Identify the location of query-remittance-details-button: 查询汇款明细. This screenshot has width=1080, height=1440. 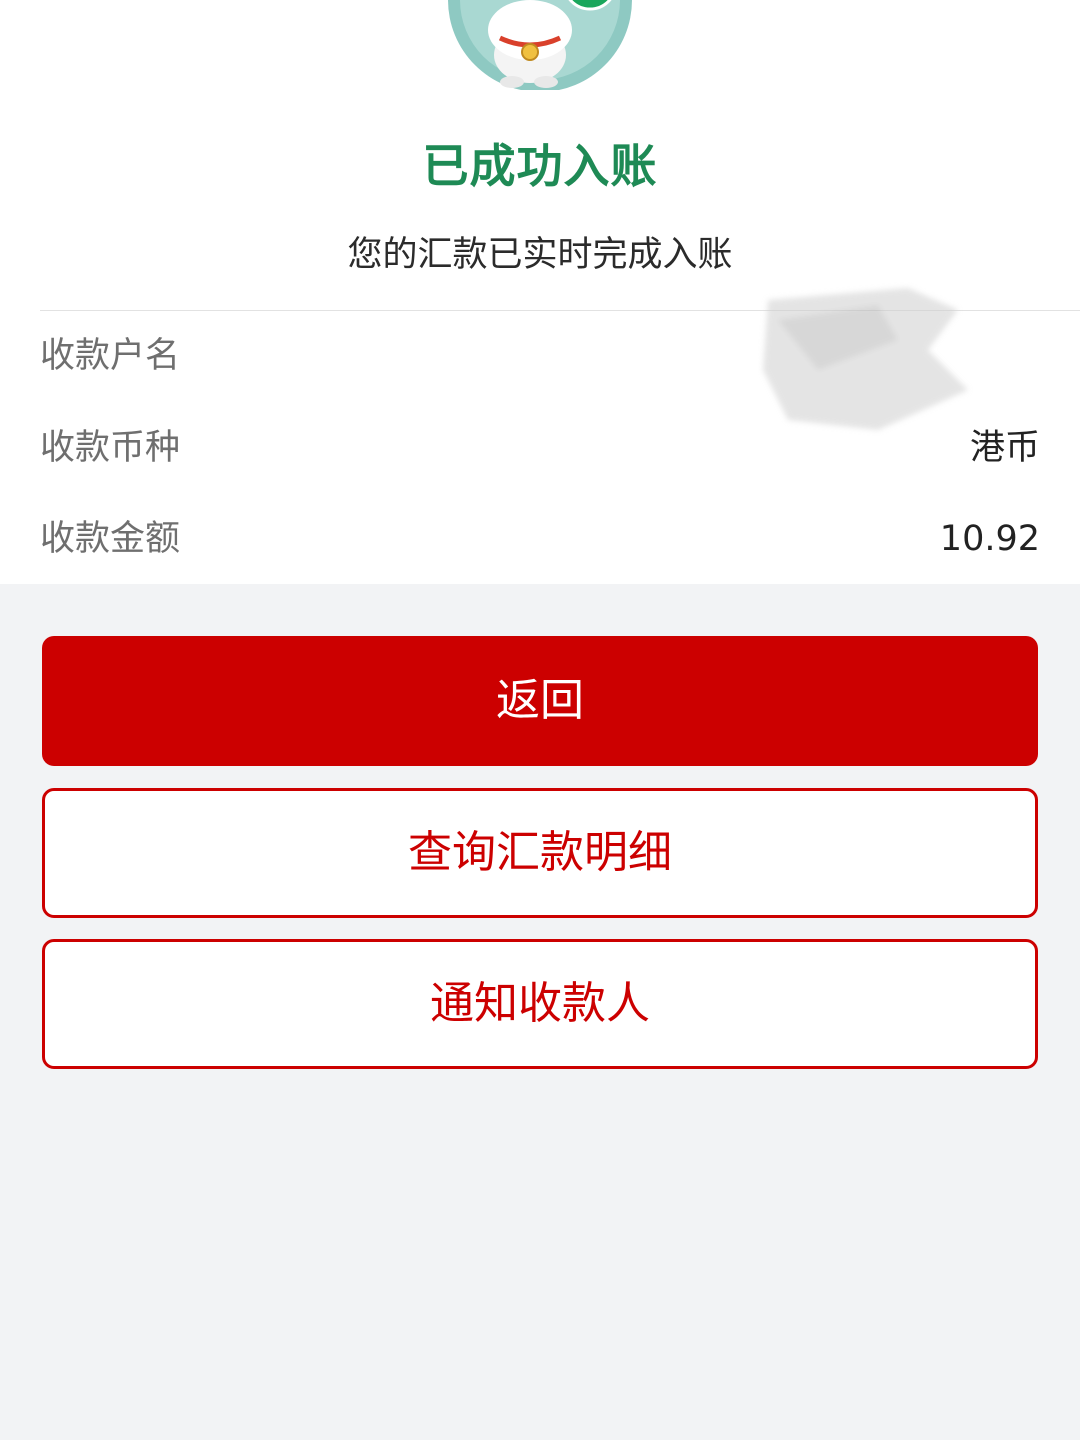
(540, 853).